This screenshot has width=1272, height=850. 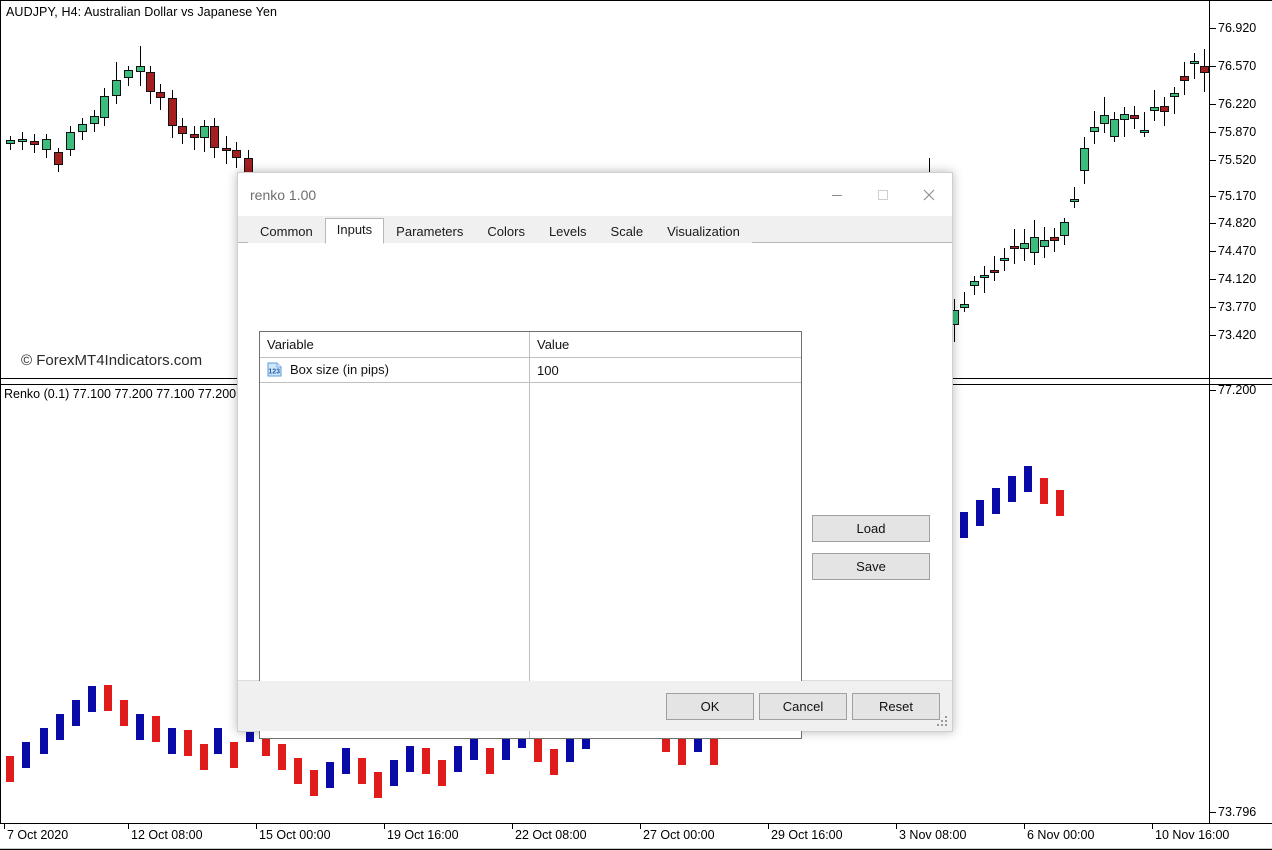 I want to click on tab-label: Common, so click(x=286, y=231).